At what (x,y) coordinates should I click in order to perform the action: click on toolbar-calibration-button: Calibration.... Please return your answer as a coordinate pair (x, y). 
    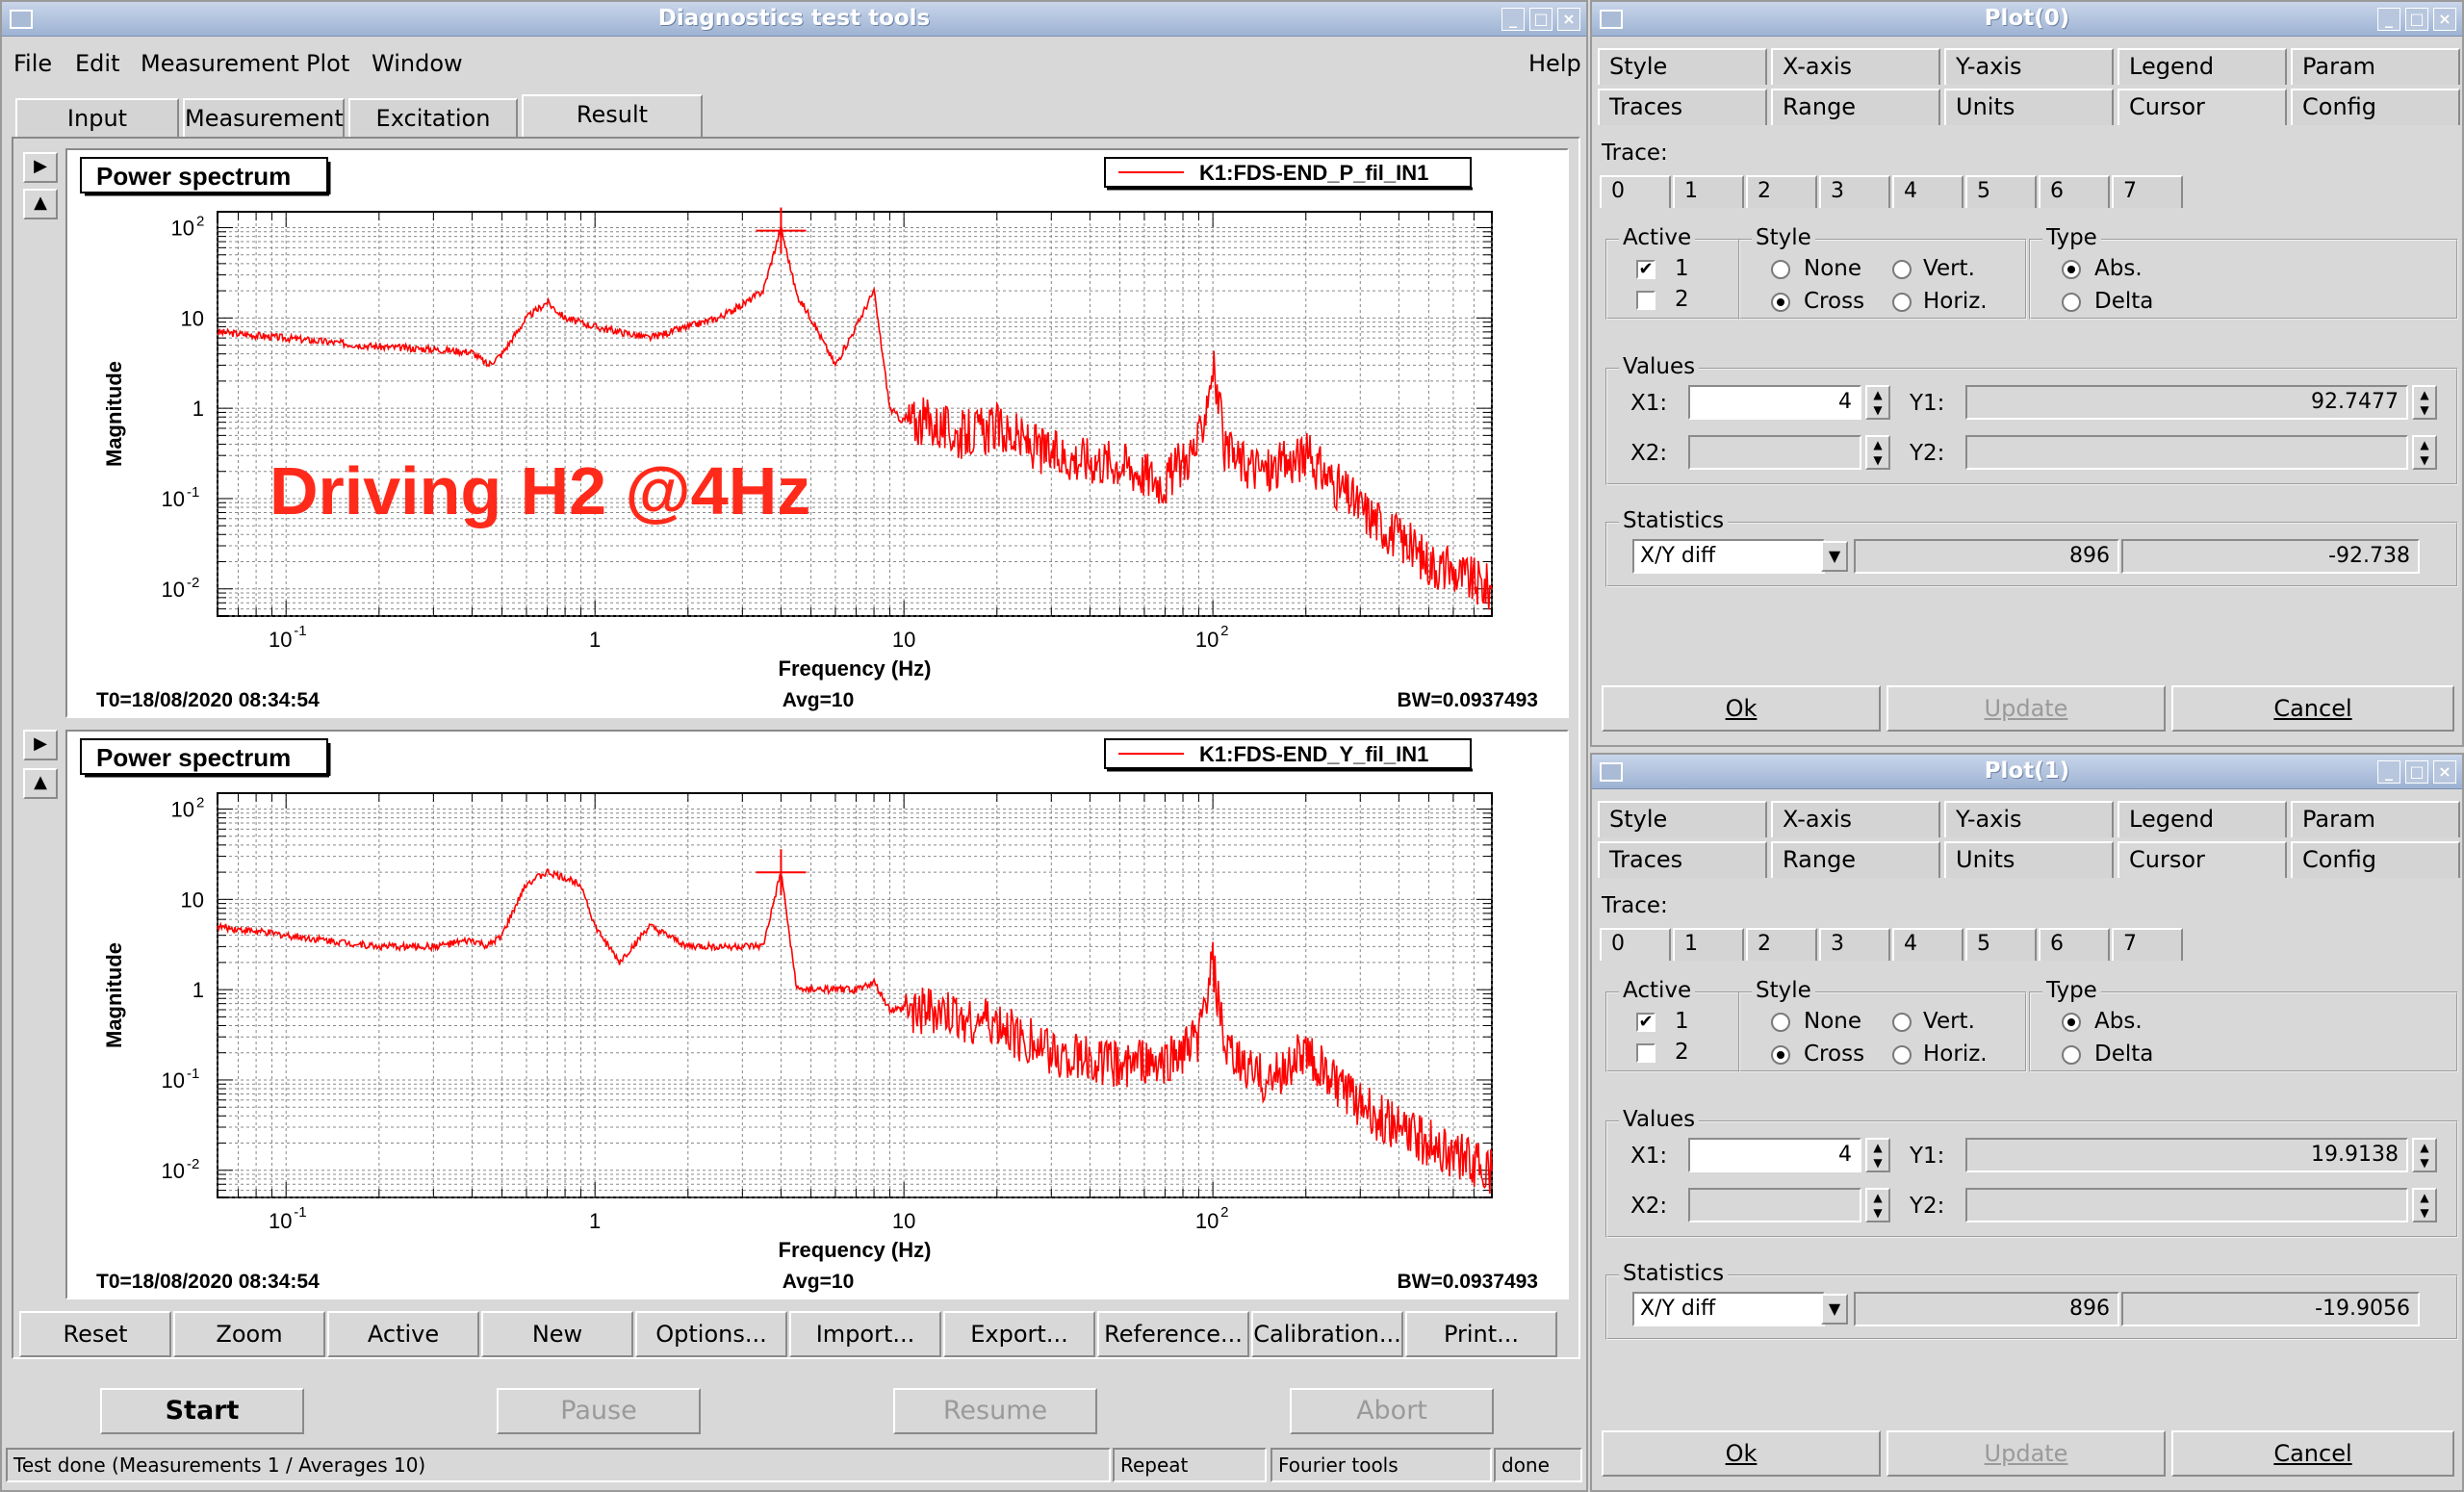
    Looking at the image, I should click on (1327, 1334).